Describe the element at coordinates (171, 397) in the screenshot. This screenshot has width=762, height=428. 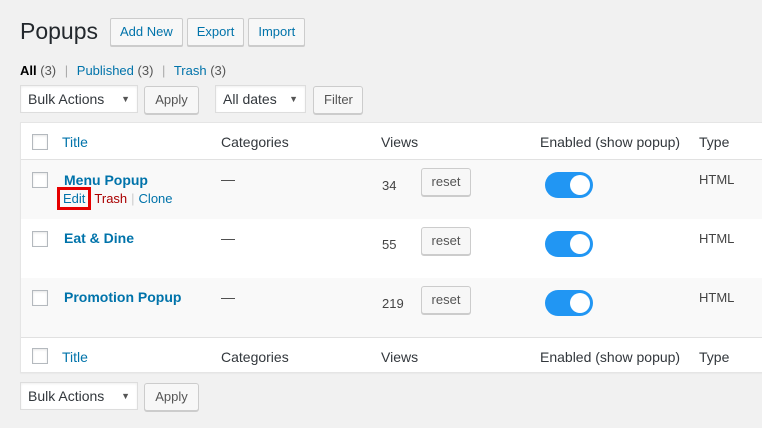
I see `apply-button-bottom: Apply` at that location.